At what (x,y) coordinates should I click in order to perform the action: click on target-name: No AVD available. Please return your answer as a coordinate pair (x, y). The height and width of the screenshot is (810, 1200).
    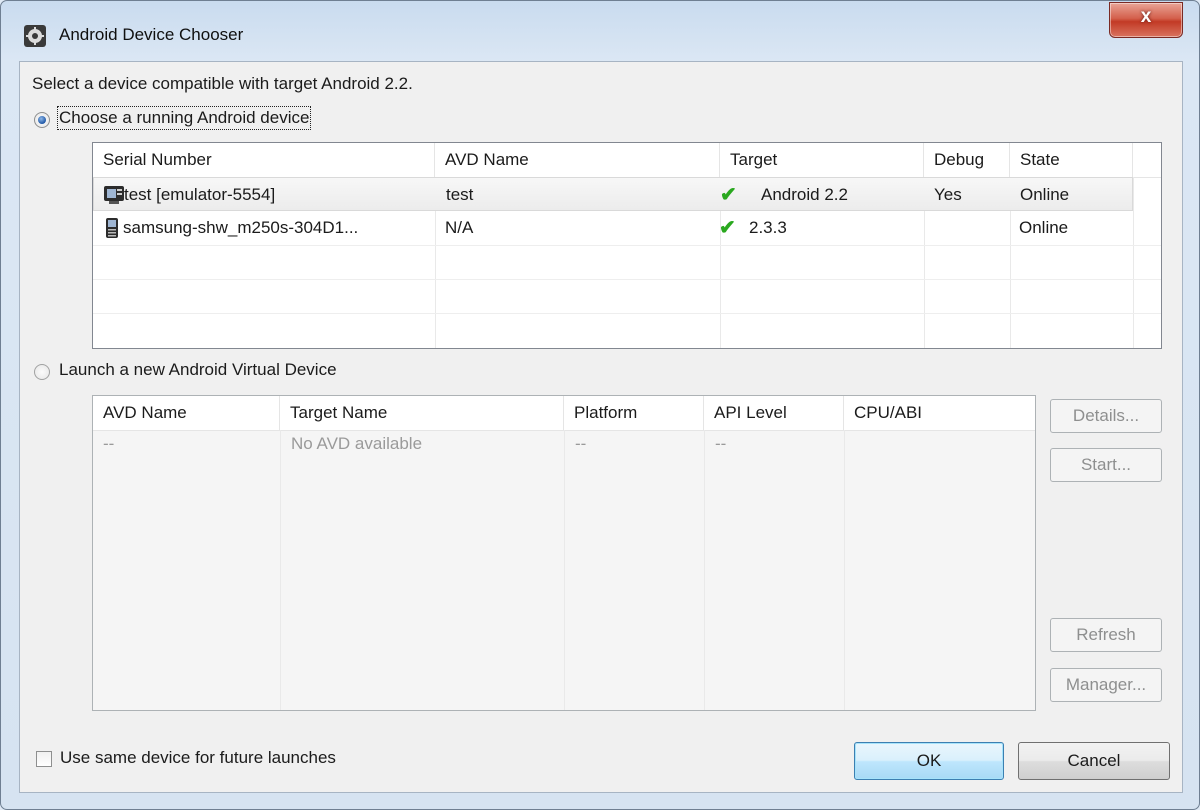
    Looking at the image, I should click on (357, 443).